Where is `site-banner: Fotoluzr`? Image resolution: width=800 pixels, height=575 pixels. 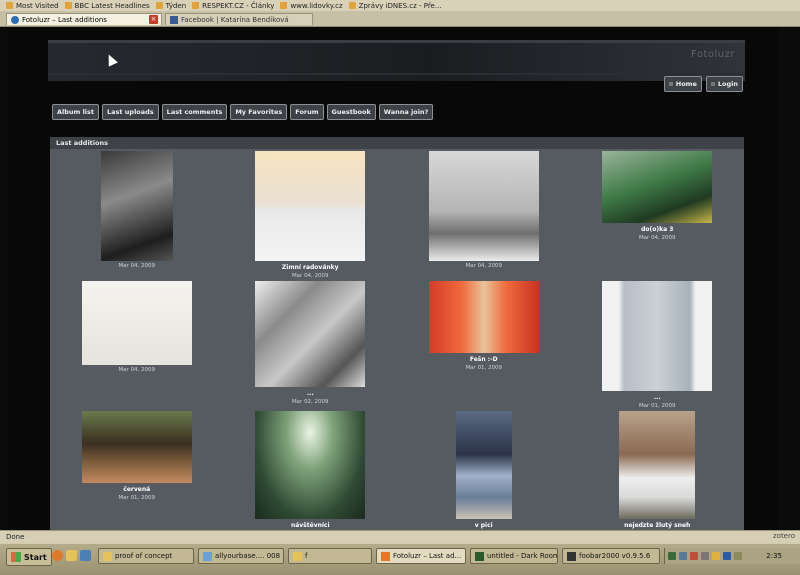 site-banner: Fotoluzr is located at coordinates (396, 60).